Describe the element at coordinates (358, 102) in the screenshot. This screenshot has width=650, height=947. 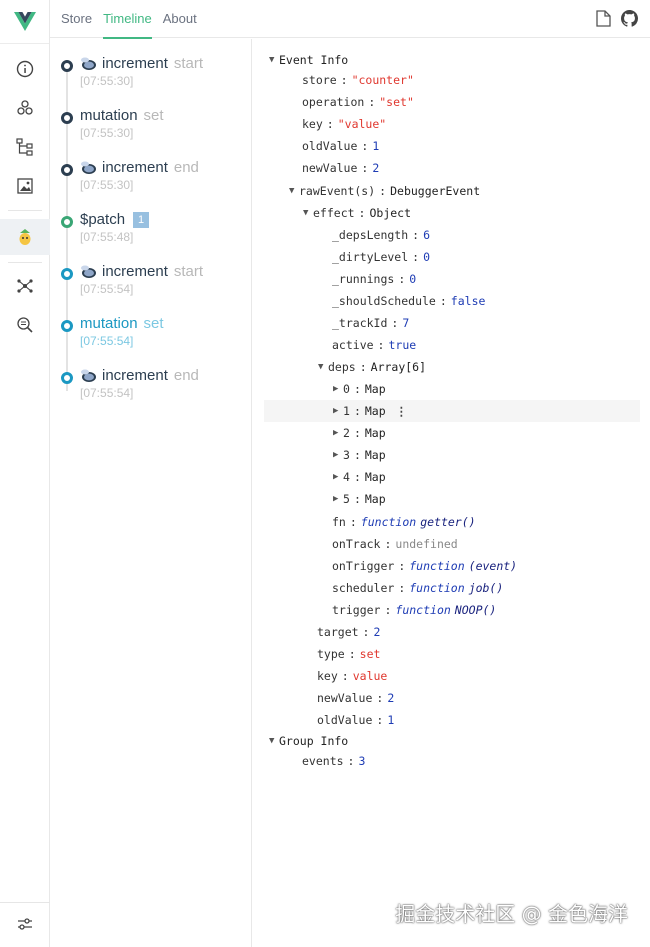
I see `prop-row: operation: "set"` at that location.